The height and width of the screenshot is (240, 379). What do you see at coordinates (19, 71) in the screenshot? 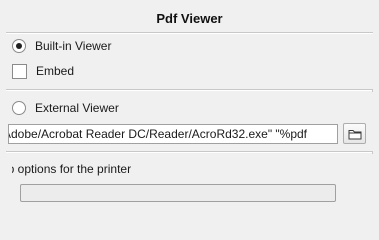
I see `checkbox-icon` at bounding box center [19, 71].